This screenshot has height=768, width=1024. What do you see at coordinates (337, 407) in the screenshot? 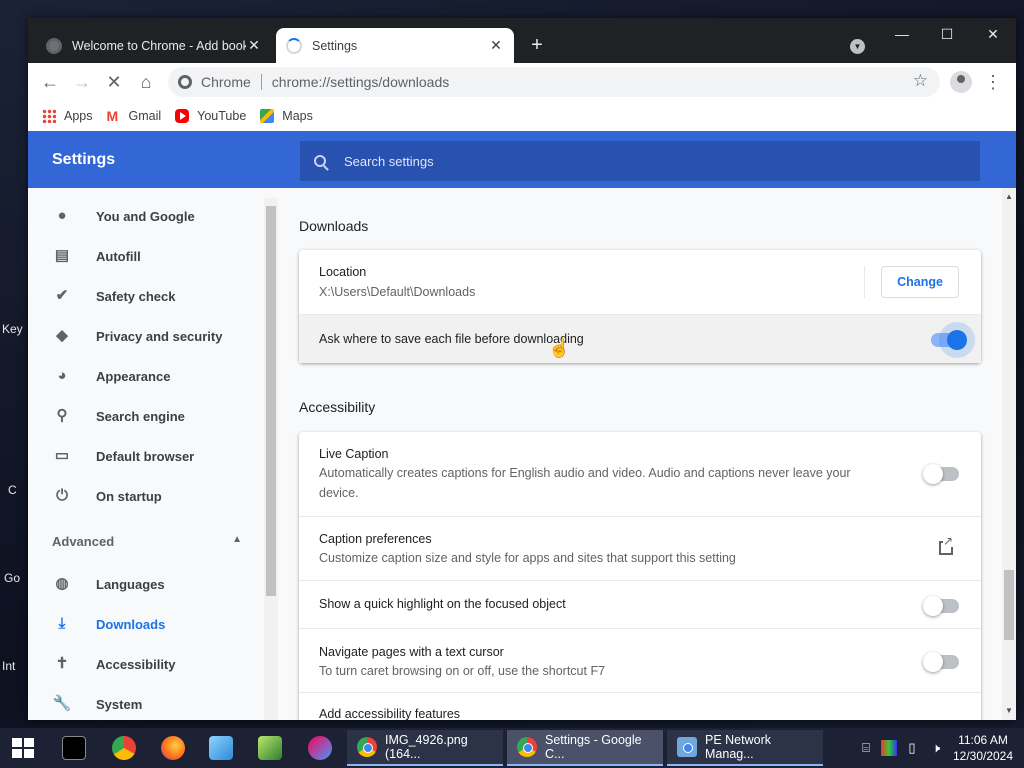
I see `section-title-accessibility: Accessibility` at bounding box center [337, 407].